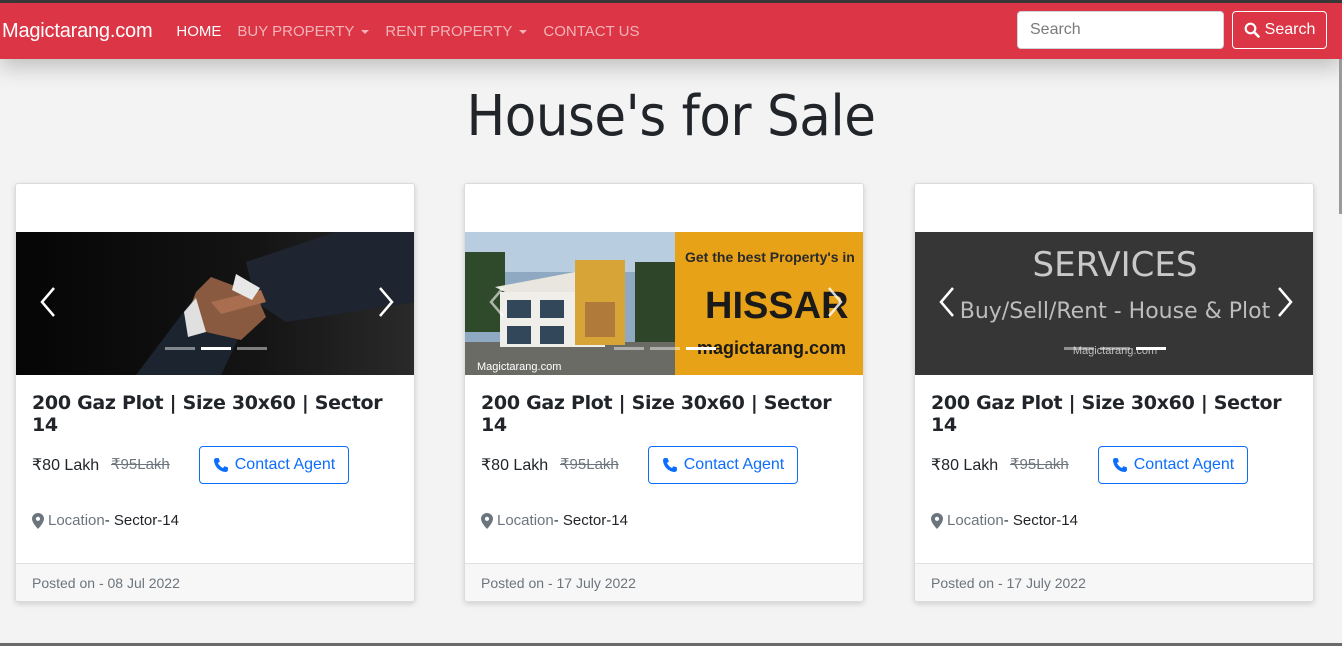 This screenshot has width=1342, height=646. I want to click on search-button-label: Search, so click(1290, 29).